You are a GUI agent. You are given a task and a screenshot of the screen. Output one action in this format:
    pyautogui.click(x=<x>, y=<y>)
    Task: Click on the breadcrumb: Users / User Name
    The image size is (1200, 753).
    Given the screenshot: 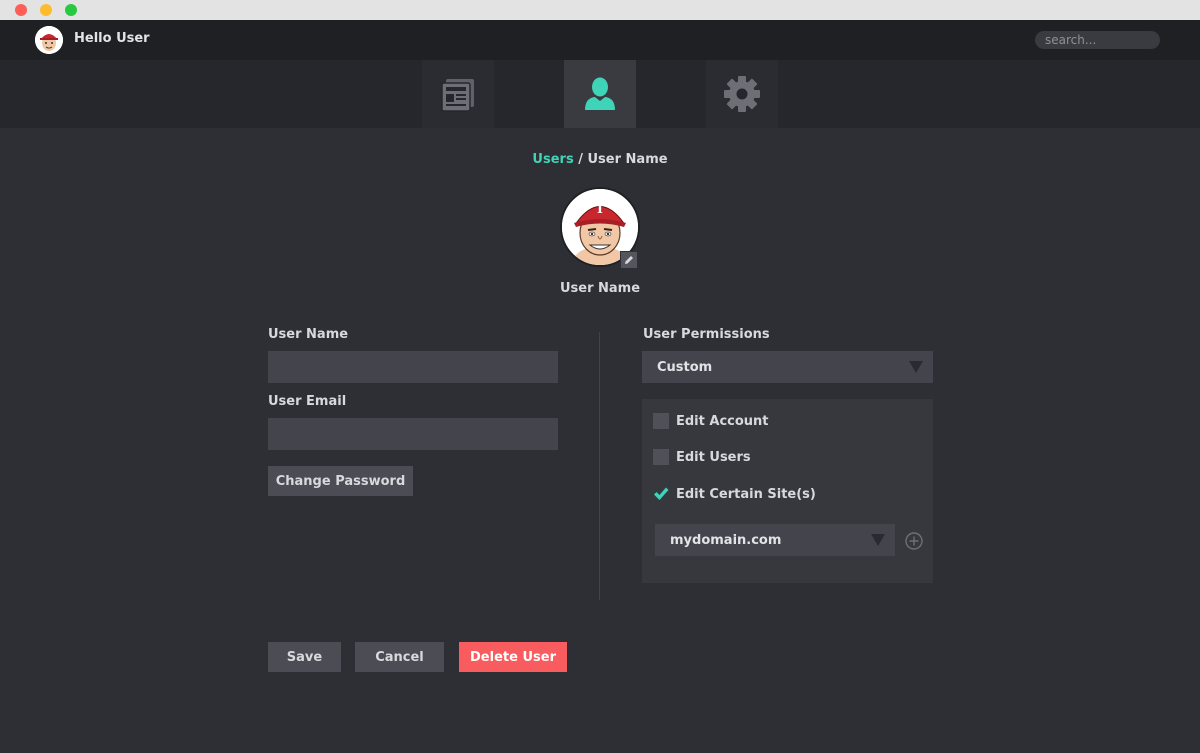 What is the action you would take?
    pyautogui.click(x=600, y=159)
    